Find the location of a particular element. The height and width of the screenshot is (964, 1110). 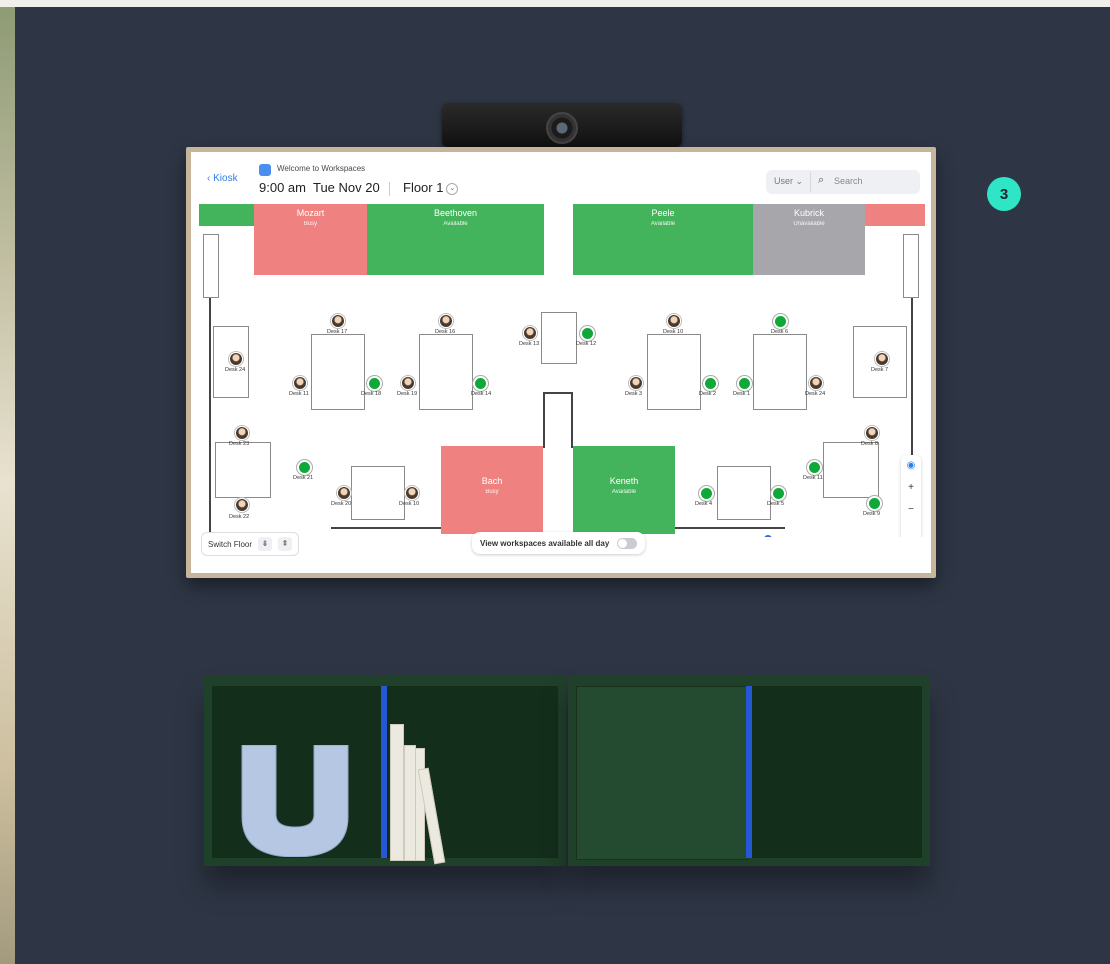

room-kubrick: Kubrick Unavailable is located at coordinates (809, 239).